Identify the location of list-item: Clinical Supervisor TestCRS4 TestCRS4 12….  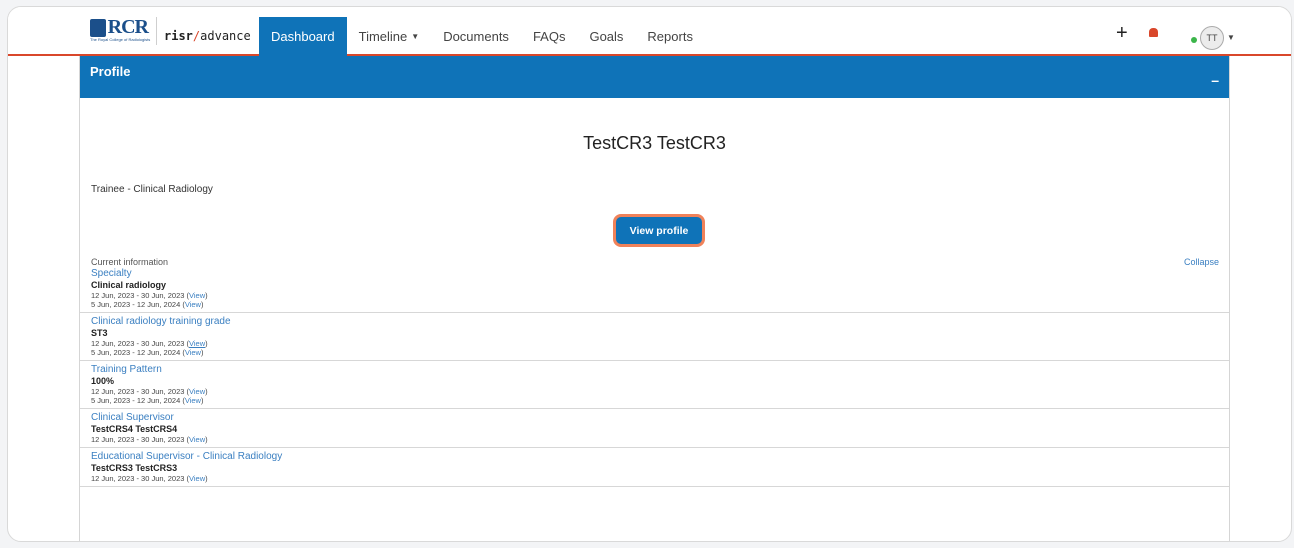
(654, 428).